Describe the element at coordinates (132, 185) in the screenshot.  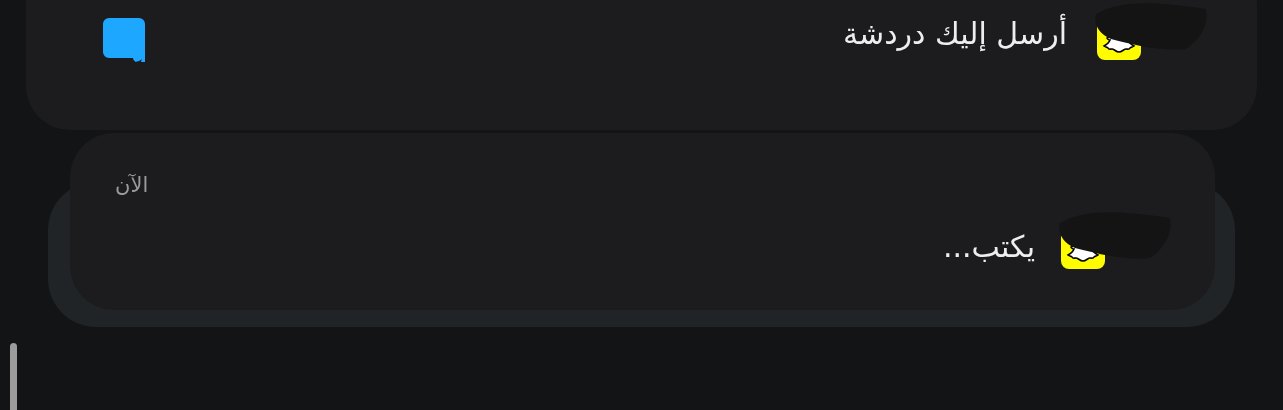
I see `notification-time: الآن` at that location.